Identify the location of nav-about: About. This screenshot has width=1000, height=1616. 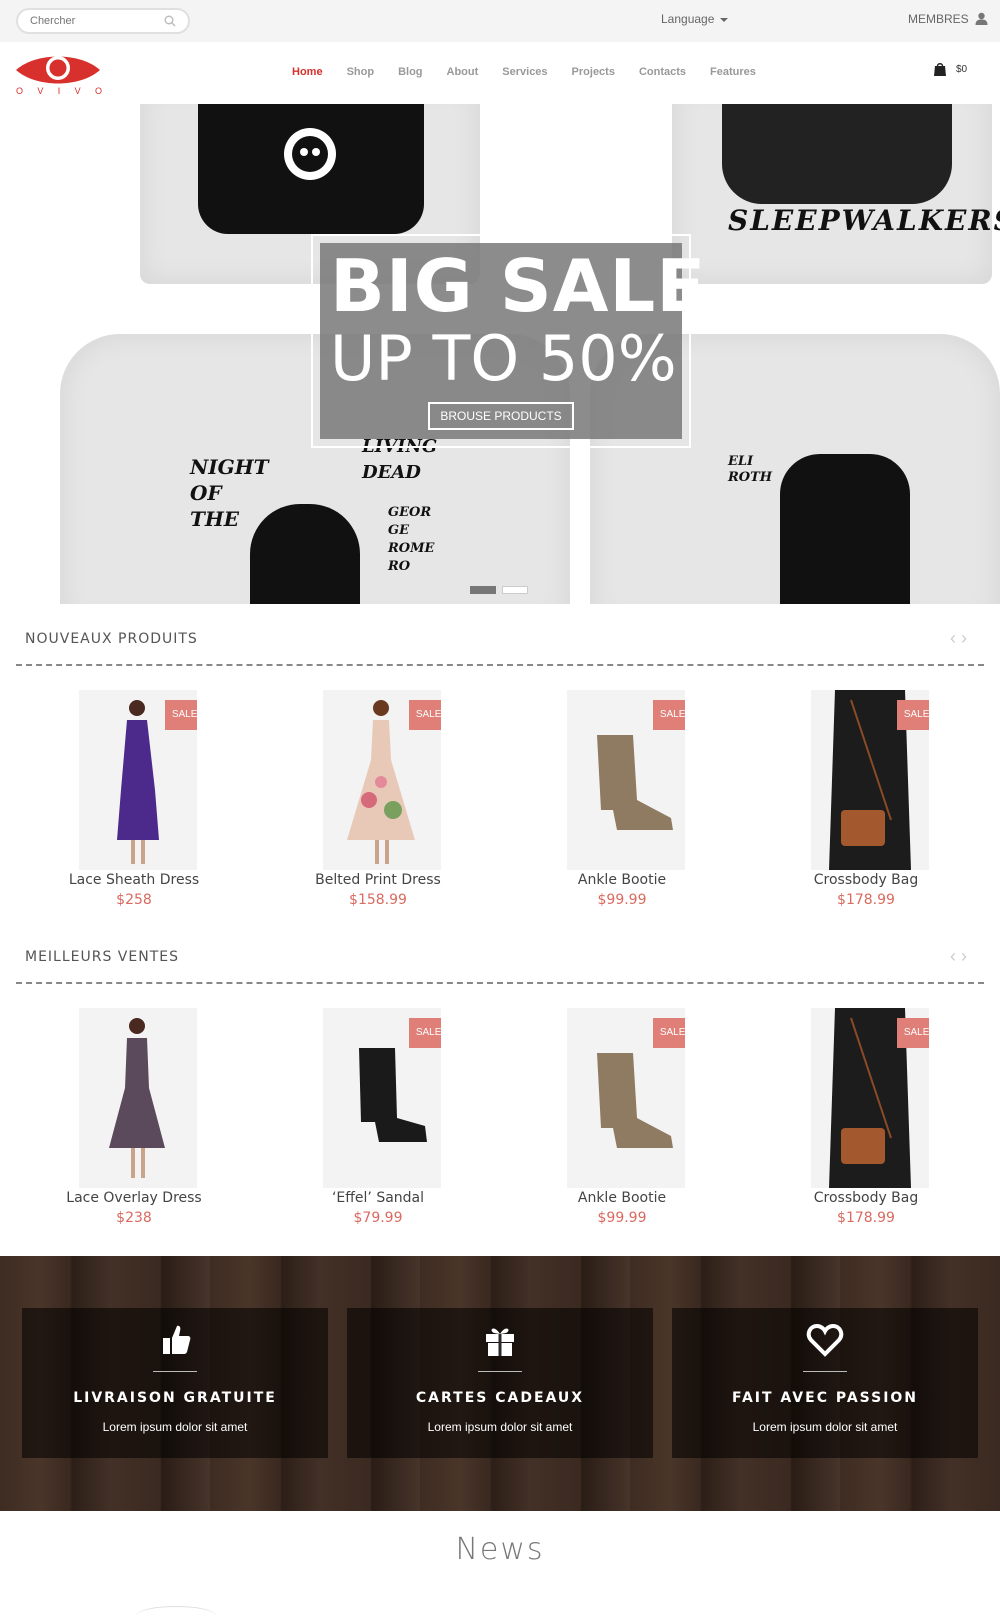
(463, 72).